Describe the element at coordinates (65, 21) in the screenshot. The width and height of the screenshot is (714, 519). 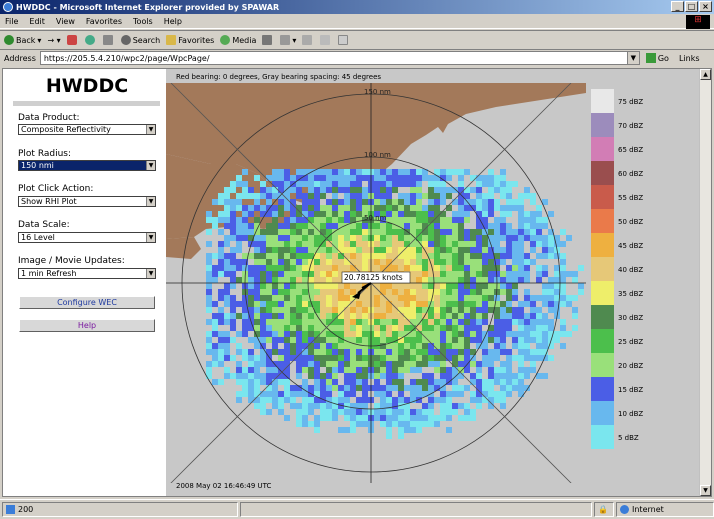
I see `menu-view: View` at that location.